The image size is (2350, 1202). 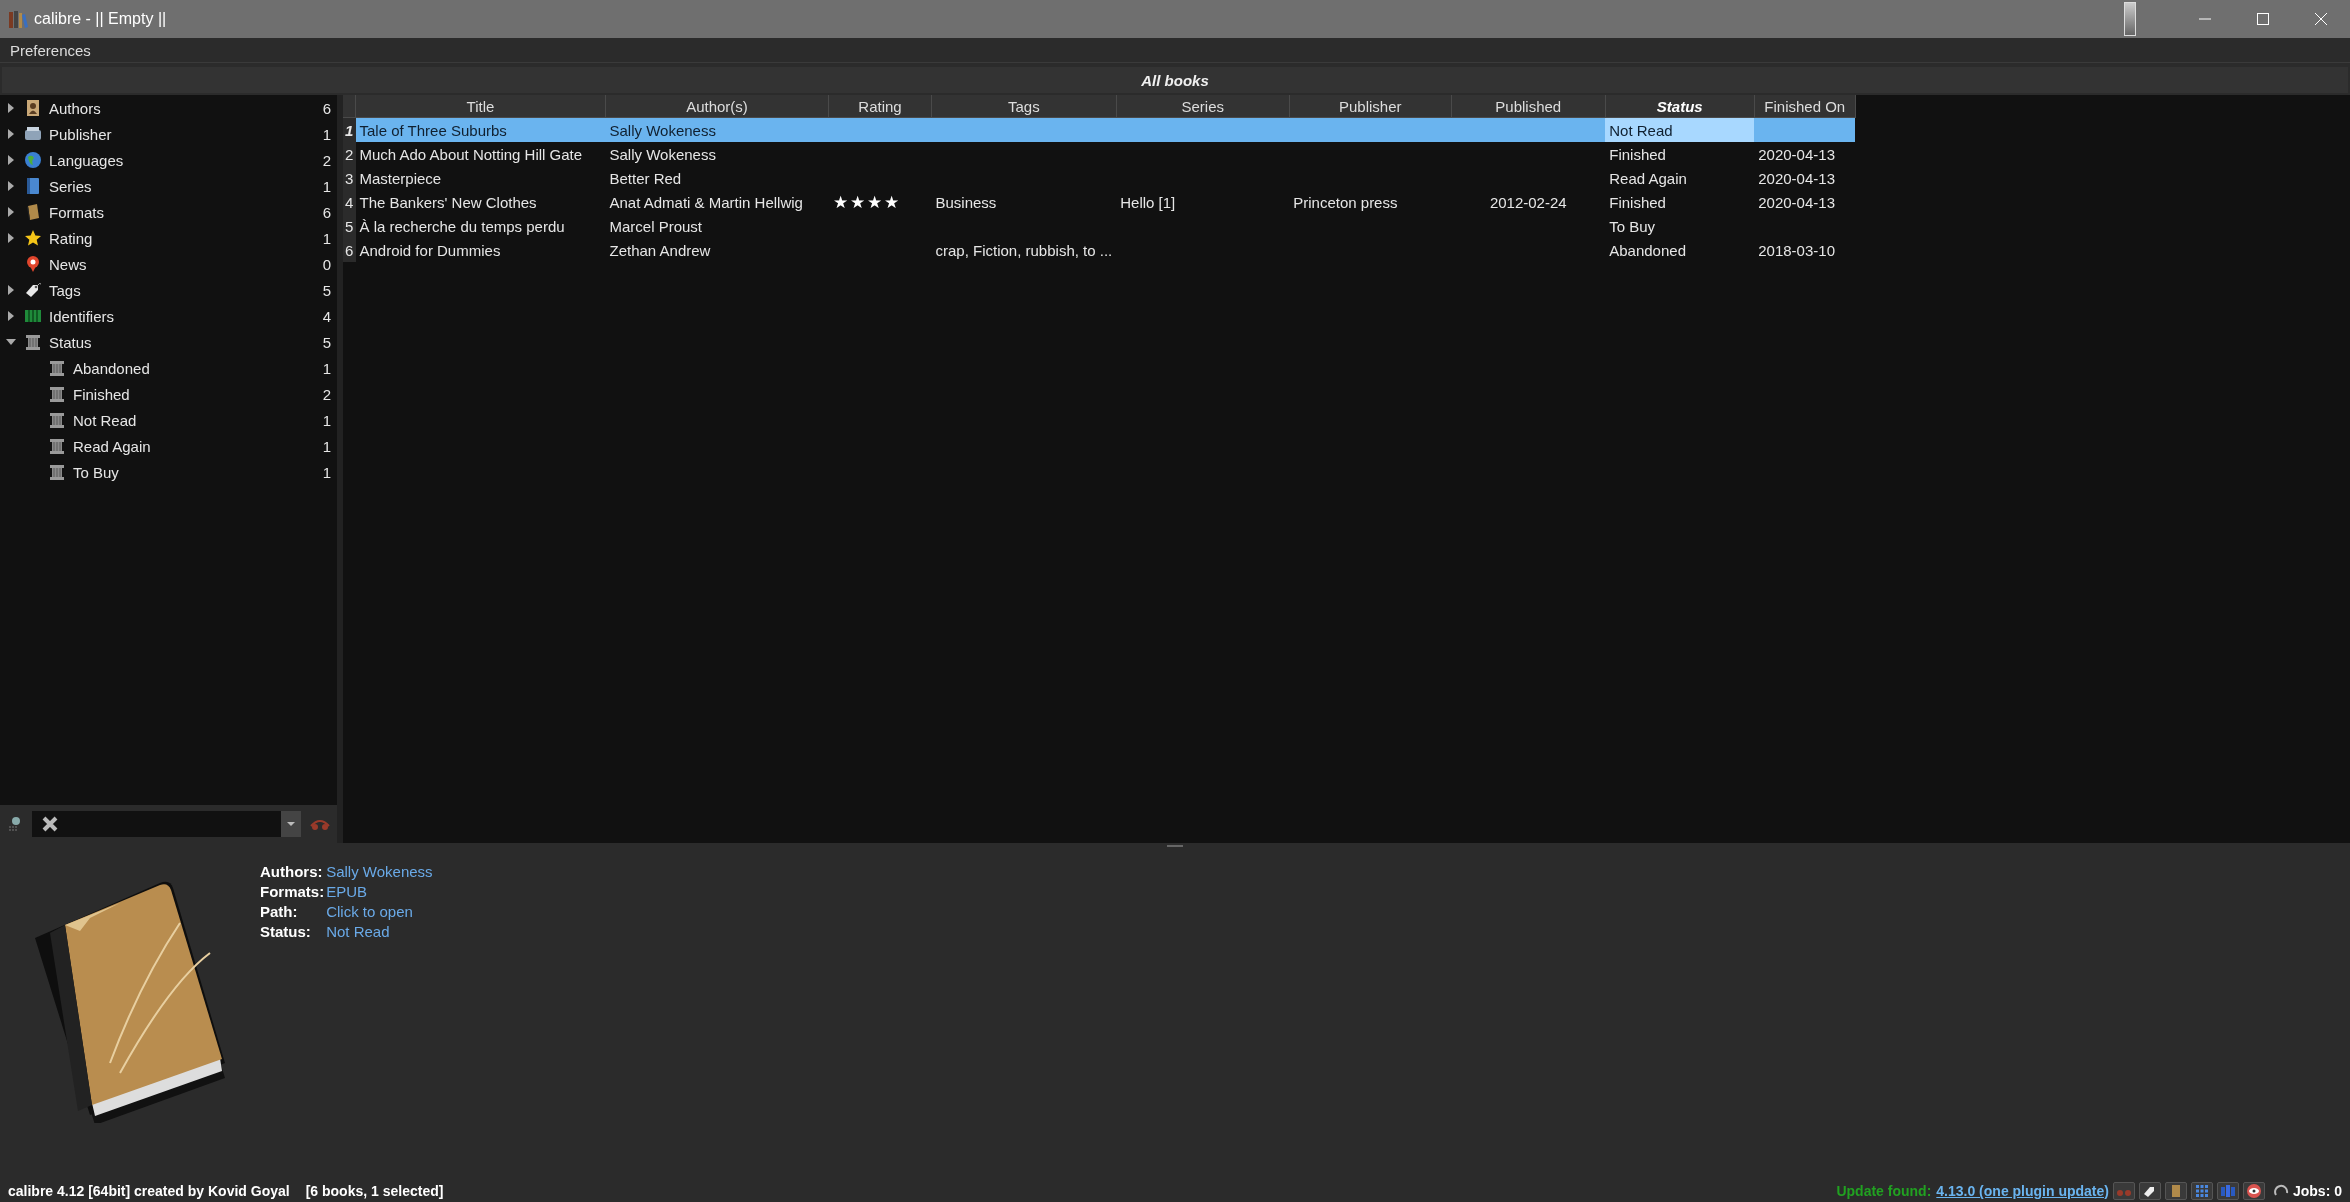 I want to click on series-icon, so click(x=33, y=186).